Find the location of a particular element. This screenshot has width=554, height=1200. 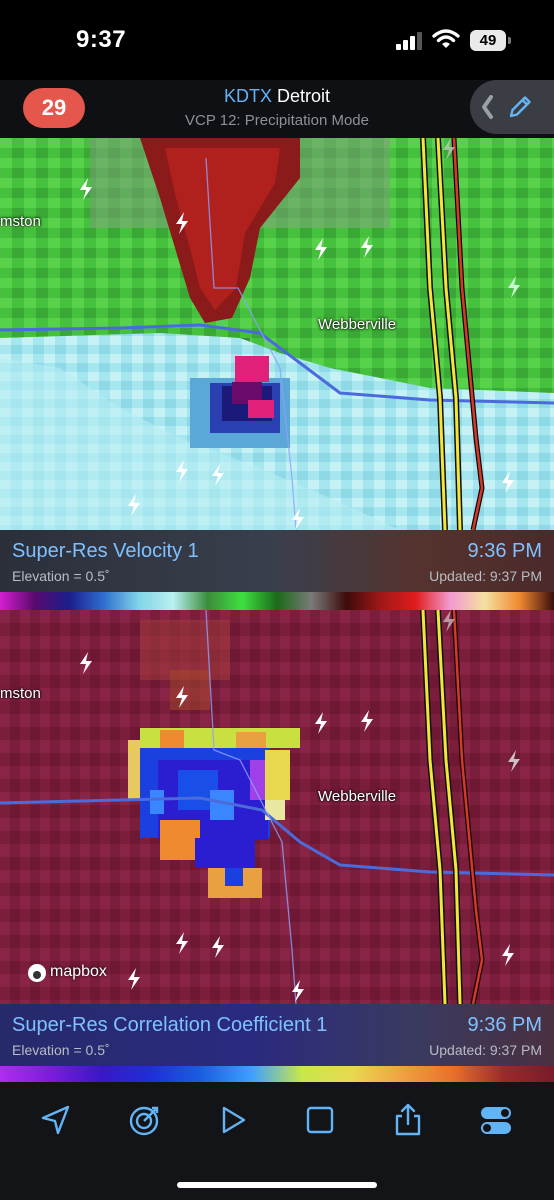

mapbox-text: mapbox is located at coordinates (78, 971).